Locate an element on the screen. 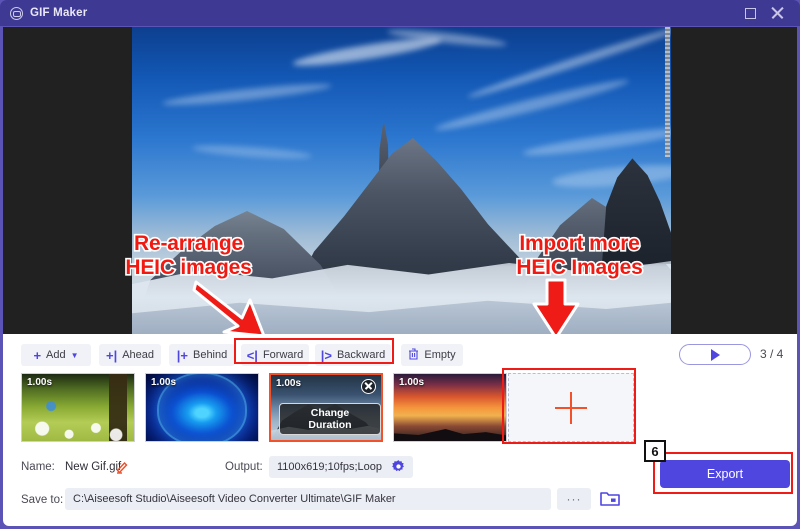 Image resolution: width=800 pixels, height=529 pixels. title-bar: GIF Maker is located at coordinates (400, 13).